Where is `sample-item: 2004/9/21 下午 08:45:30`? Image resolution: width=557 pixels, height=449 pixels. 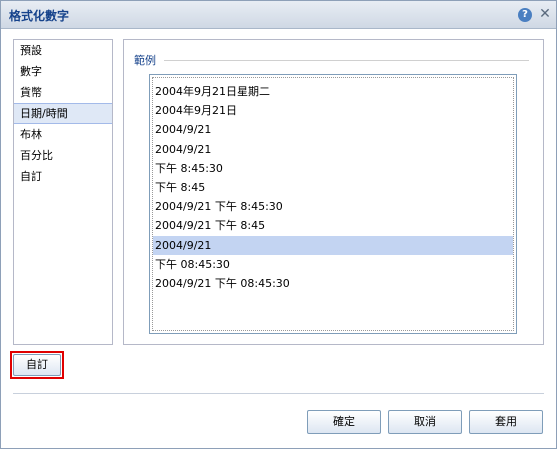 sample-item: 2004/9/21 下午 08:45:30 is located at coordinates (333, 283).